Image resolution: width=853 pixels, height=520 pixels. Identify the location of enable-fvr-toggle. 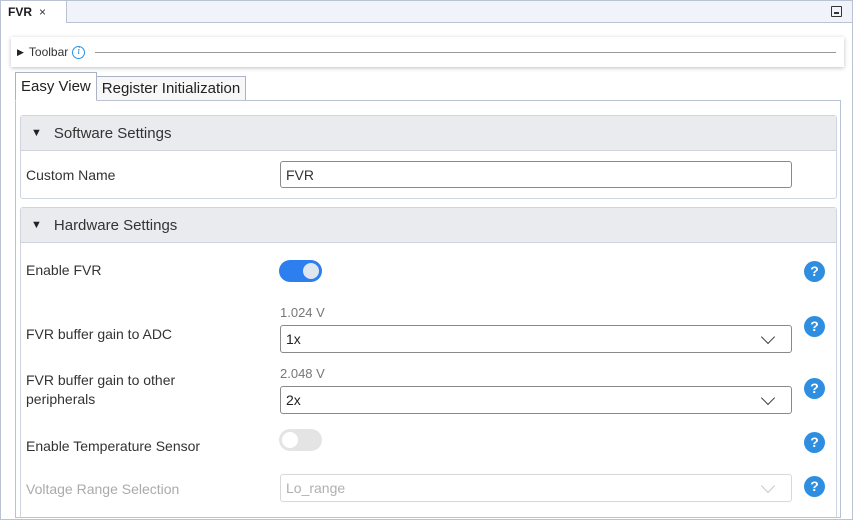
(300, 271).